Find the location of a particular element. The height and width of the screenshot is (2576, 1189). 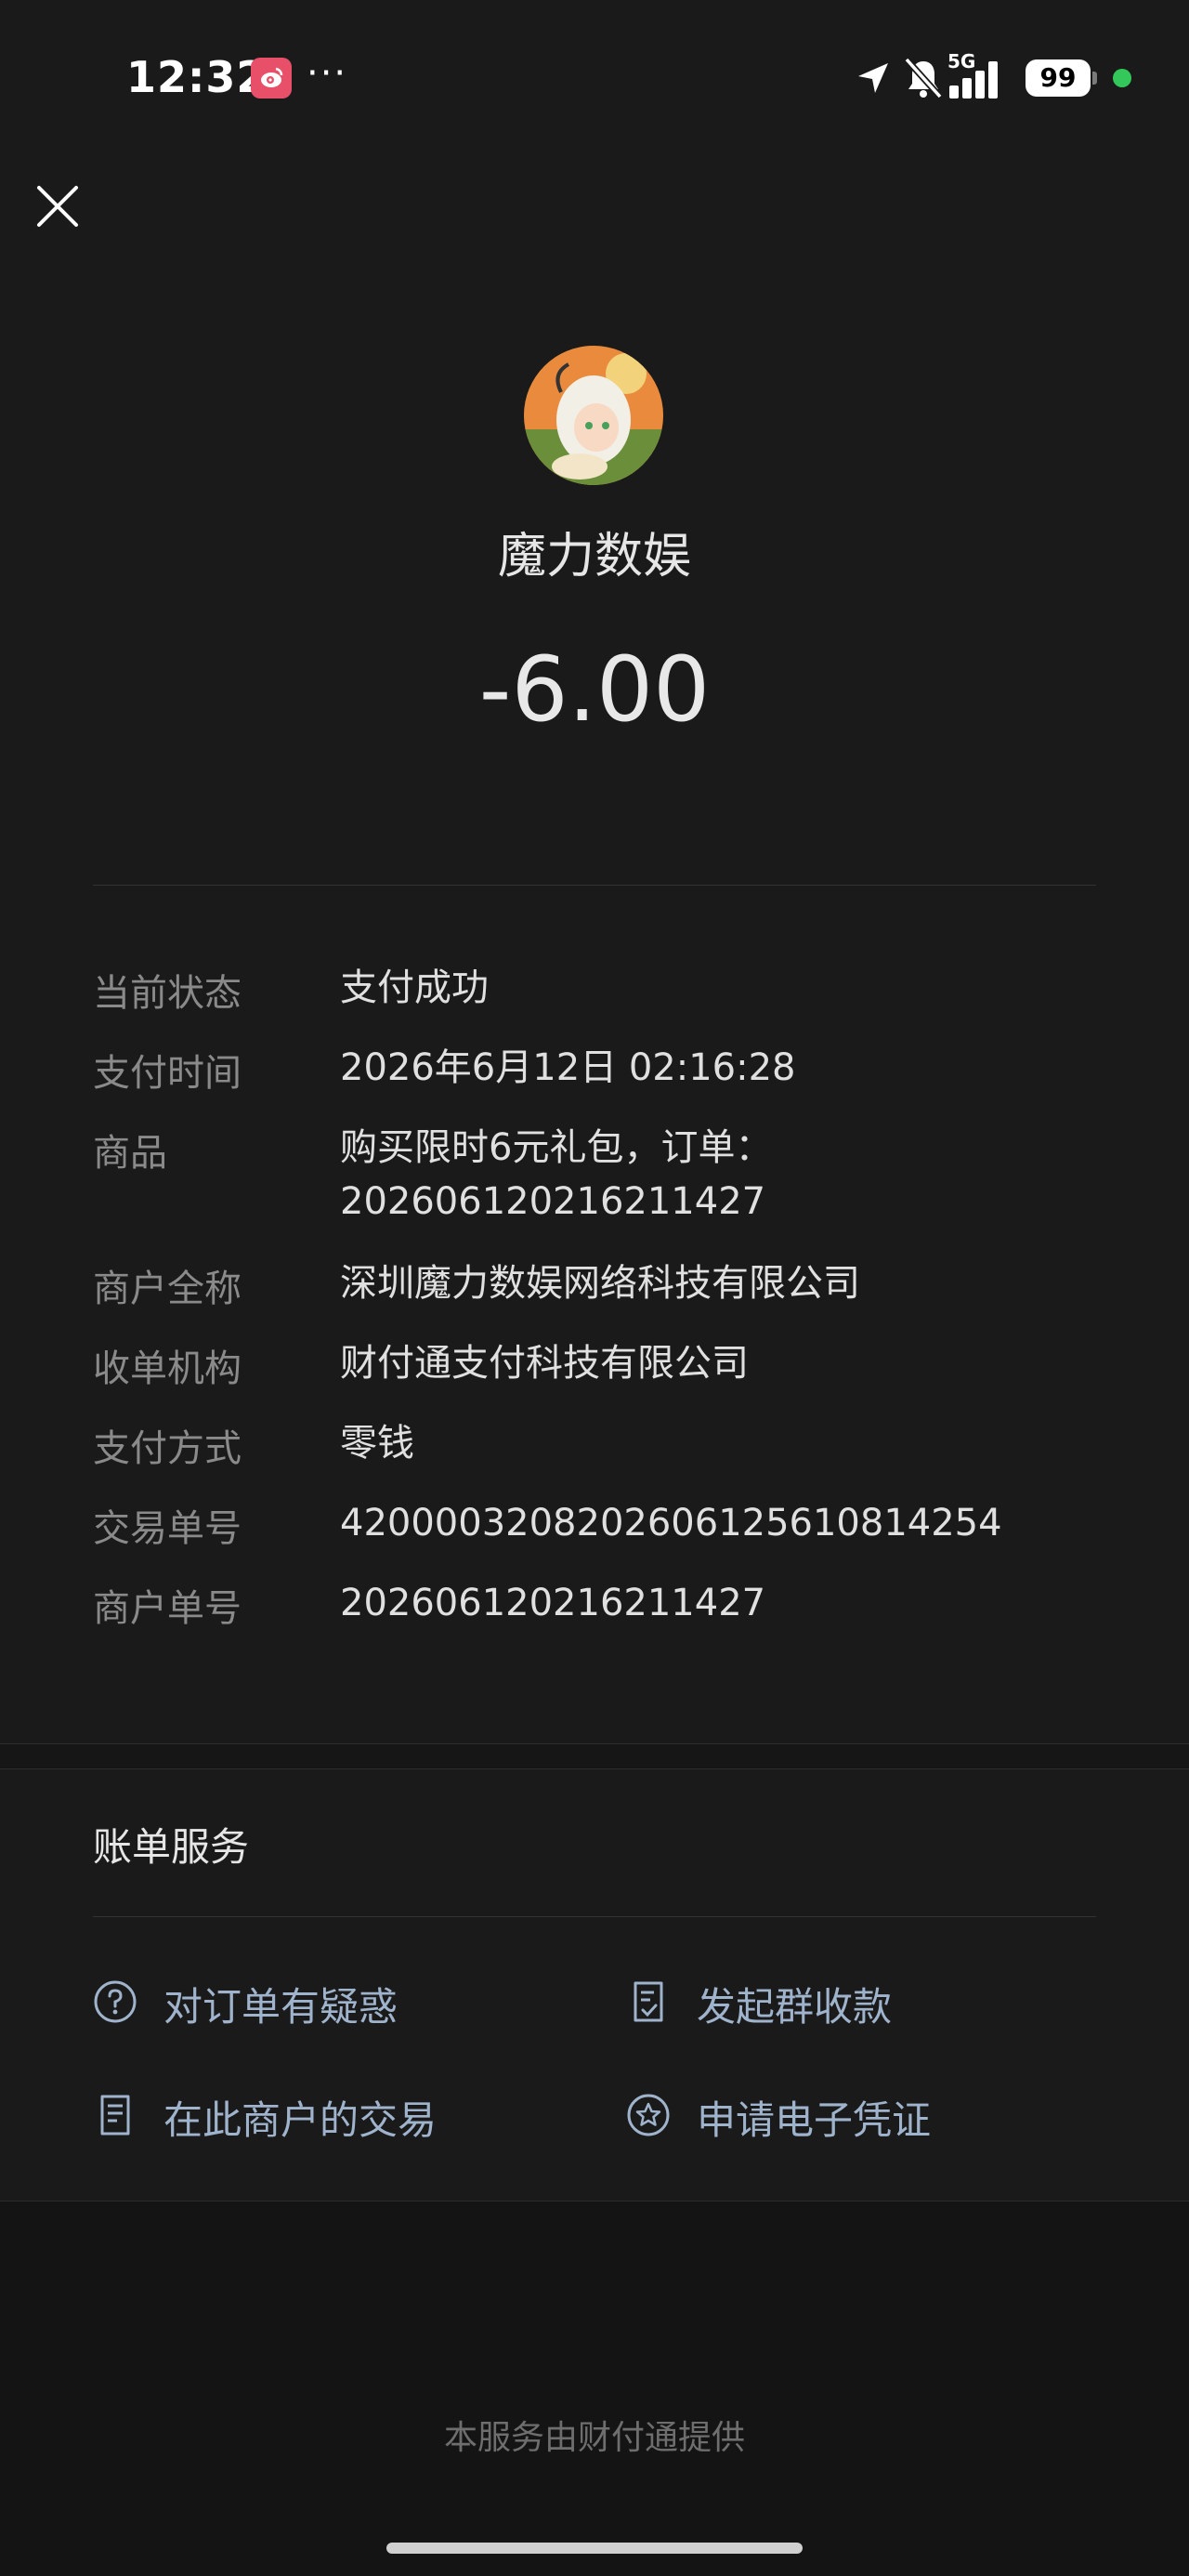

document-check-icon is located at coordinates (648, 2003).